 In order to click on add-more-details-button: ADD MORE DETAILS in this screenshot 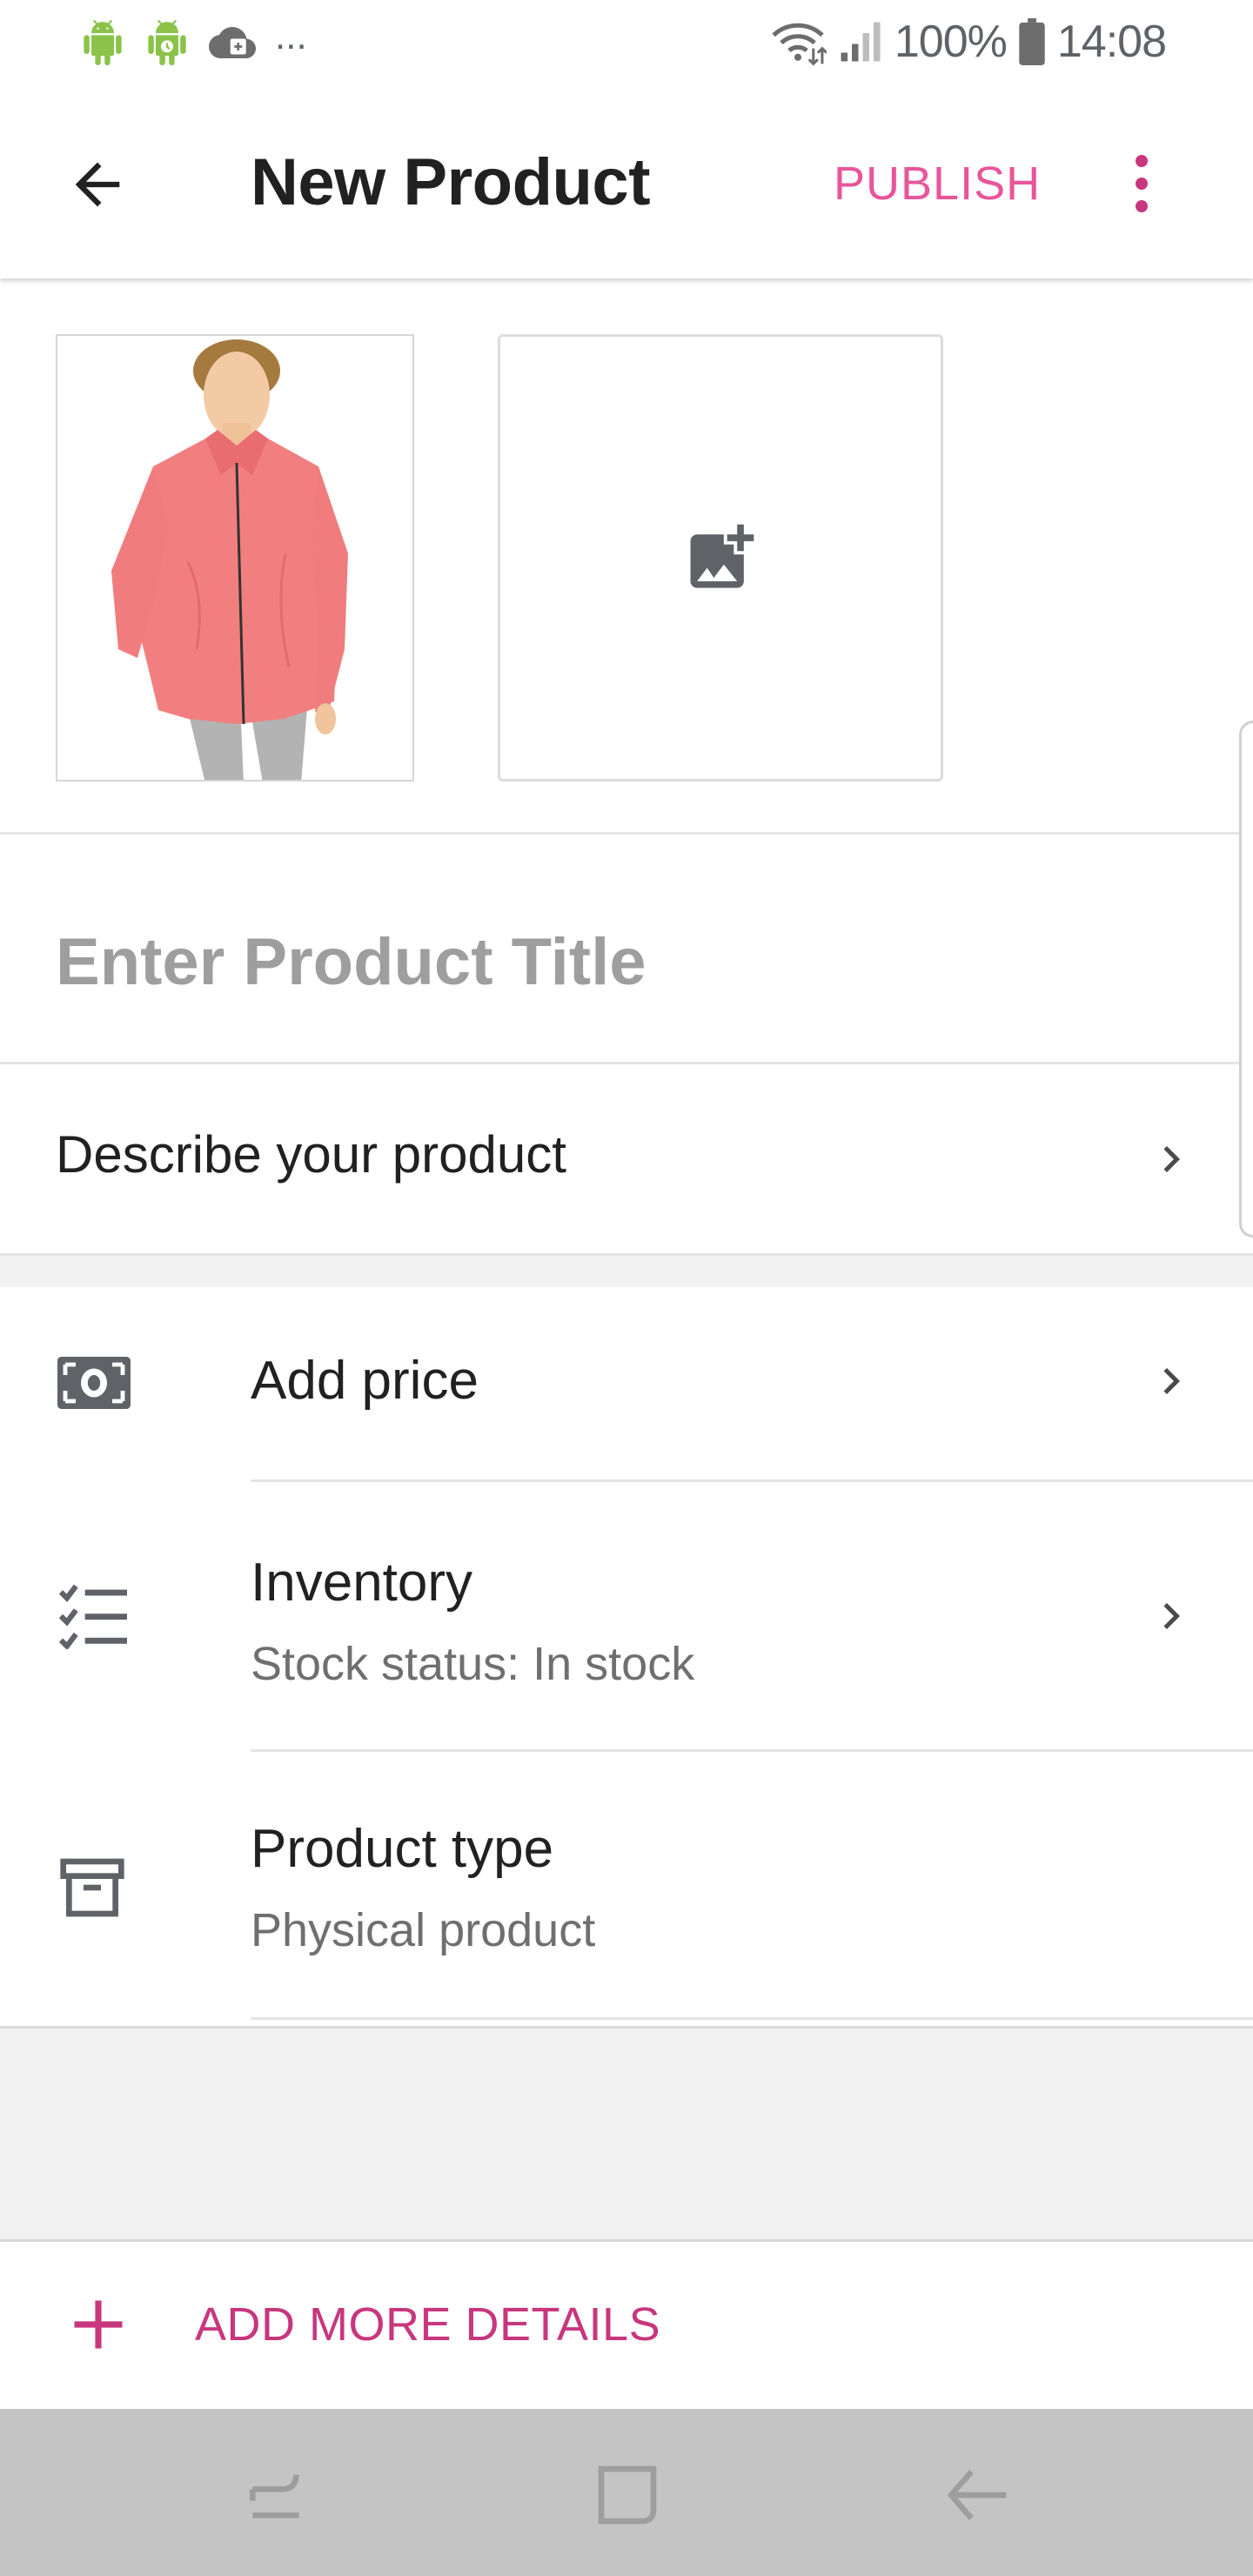, I will do `click(626, 2324)`.